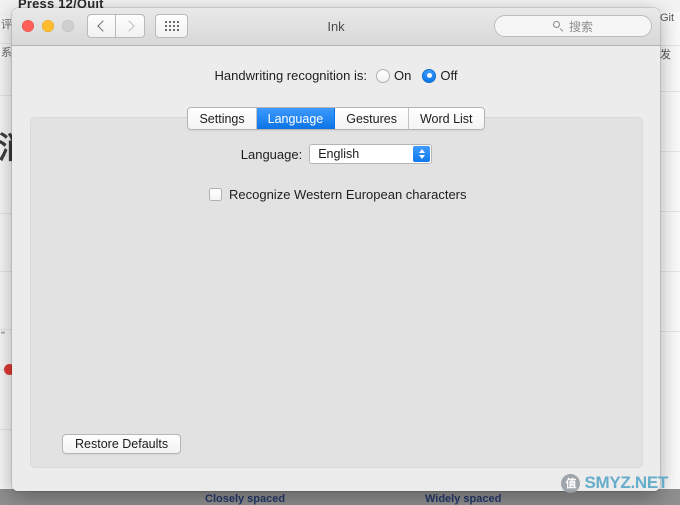  What do you see at coordinates (383, 75) in the screenshot?
I see `radio-on-icon` at bounding box center [383, 75].